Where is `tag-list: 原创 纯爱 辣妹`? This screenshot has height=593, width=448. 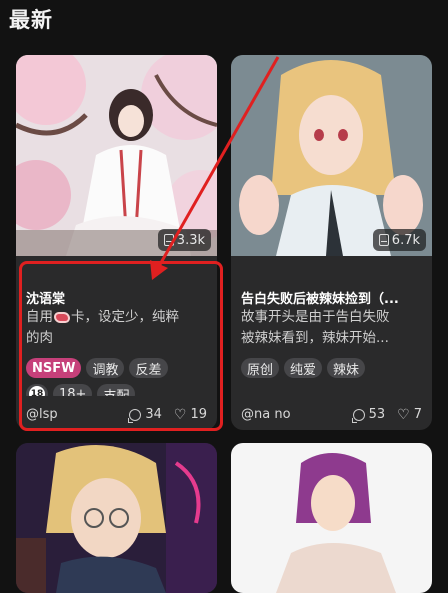
tag-list: 原创 纯爱 辣妹 is located at coordinates (303, 368).